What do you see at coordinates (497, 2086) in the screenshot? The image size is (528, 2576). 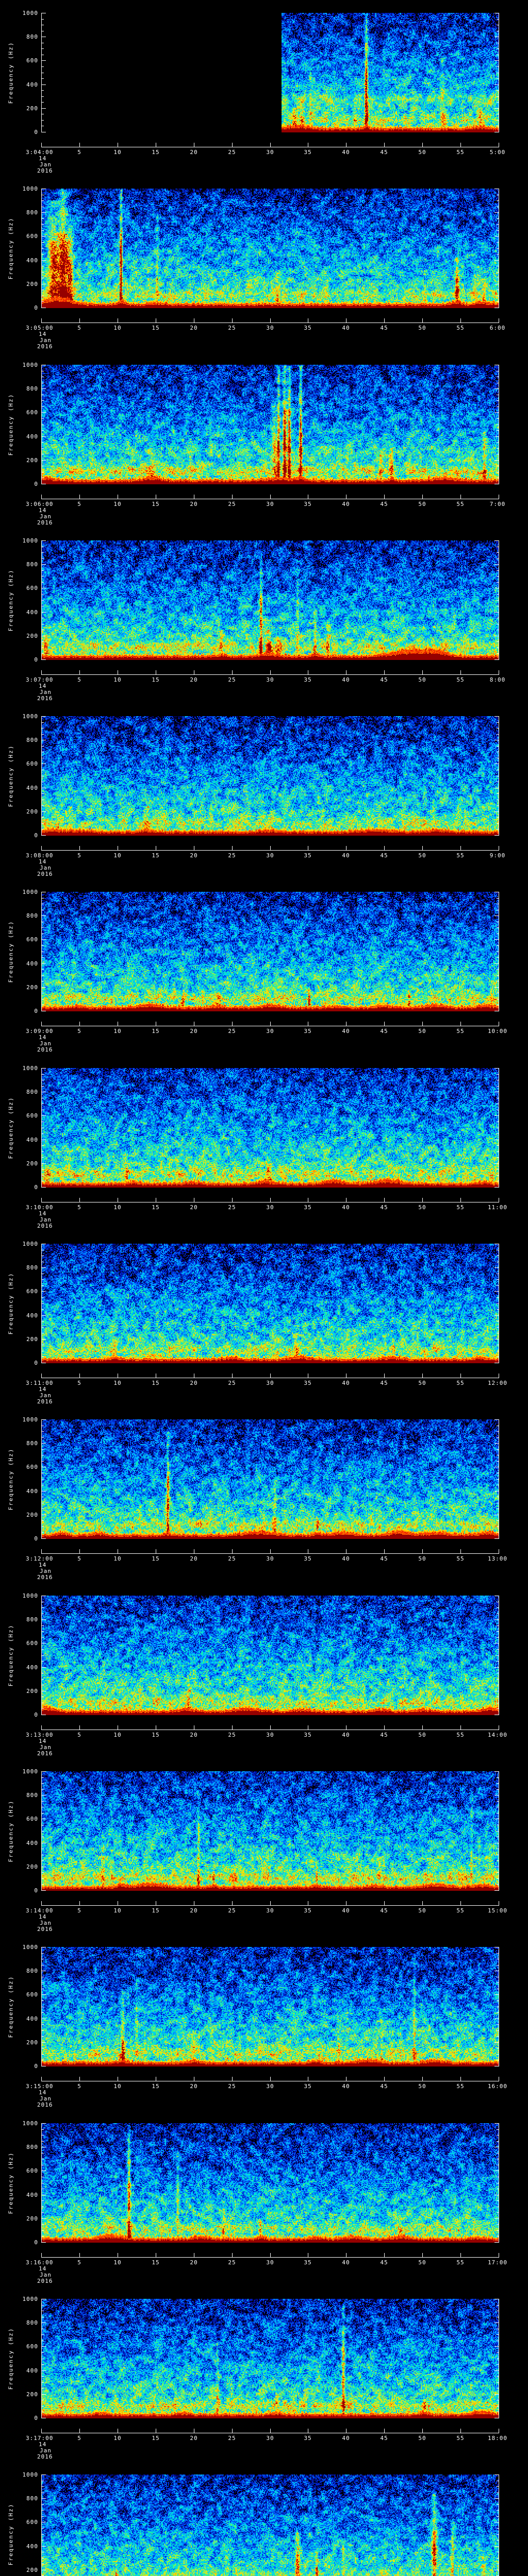 I see `end-time-label: 16:00` at bounding box center [497, 2086].